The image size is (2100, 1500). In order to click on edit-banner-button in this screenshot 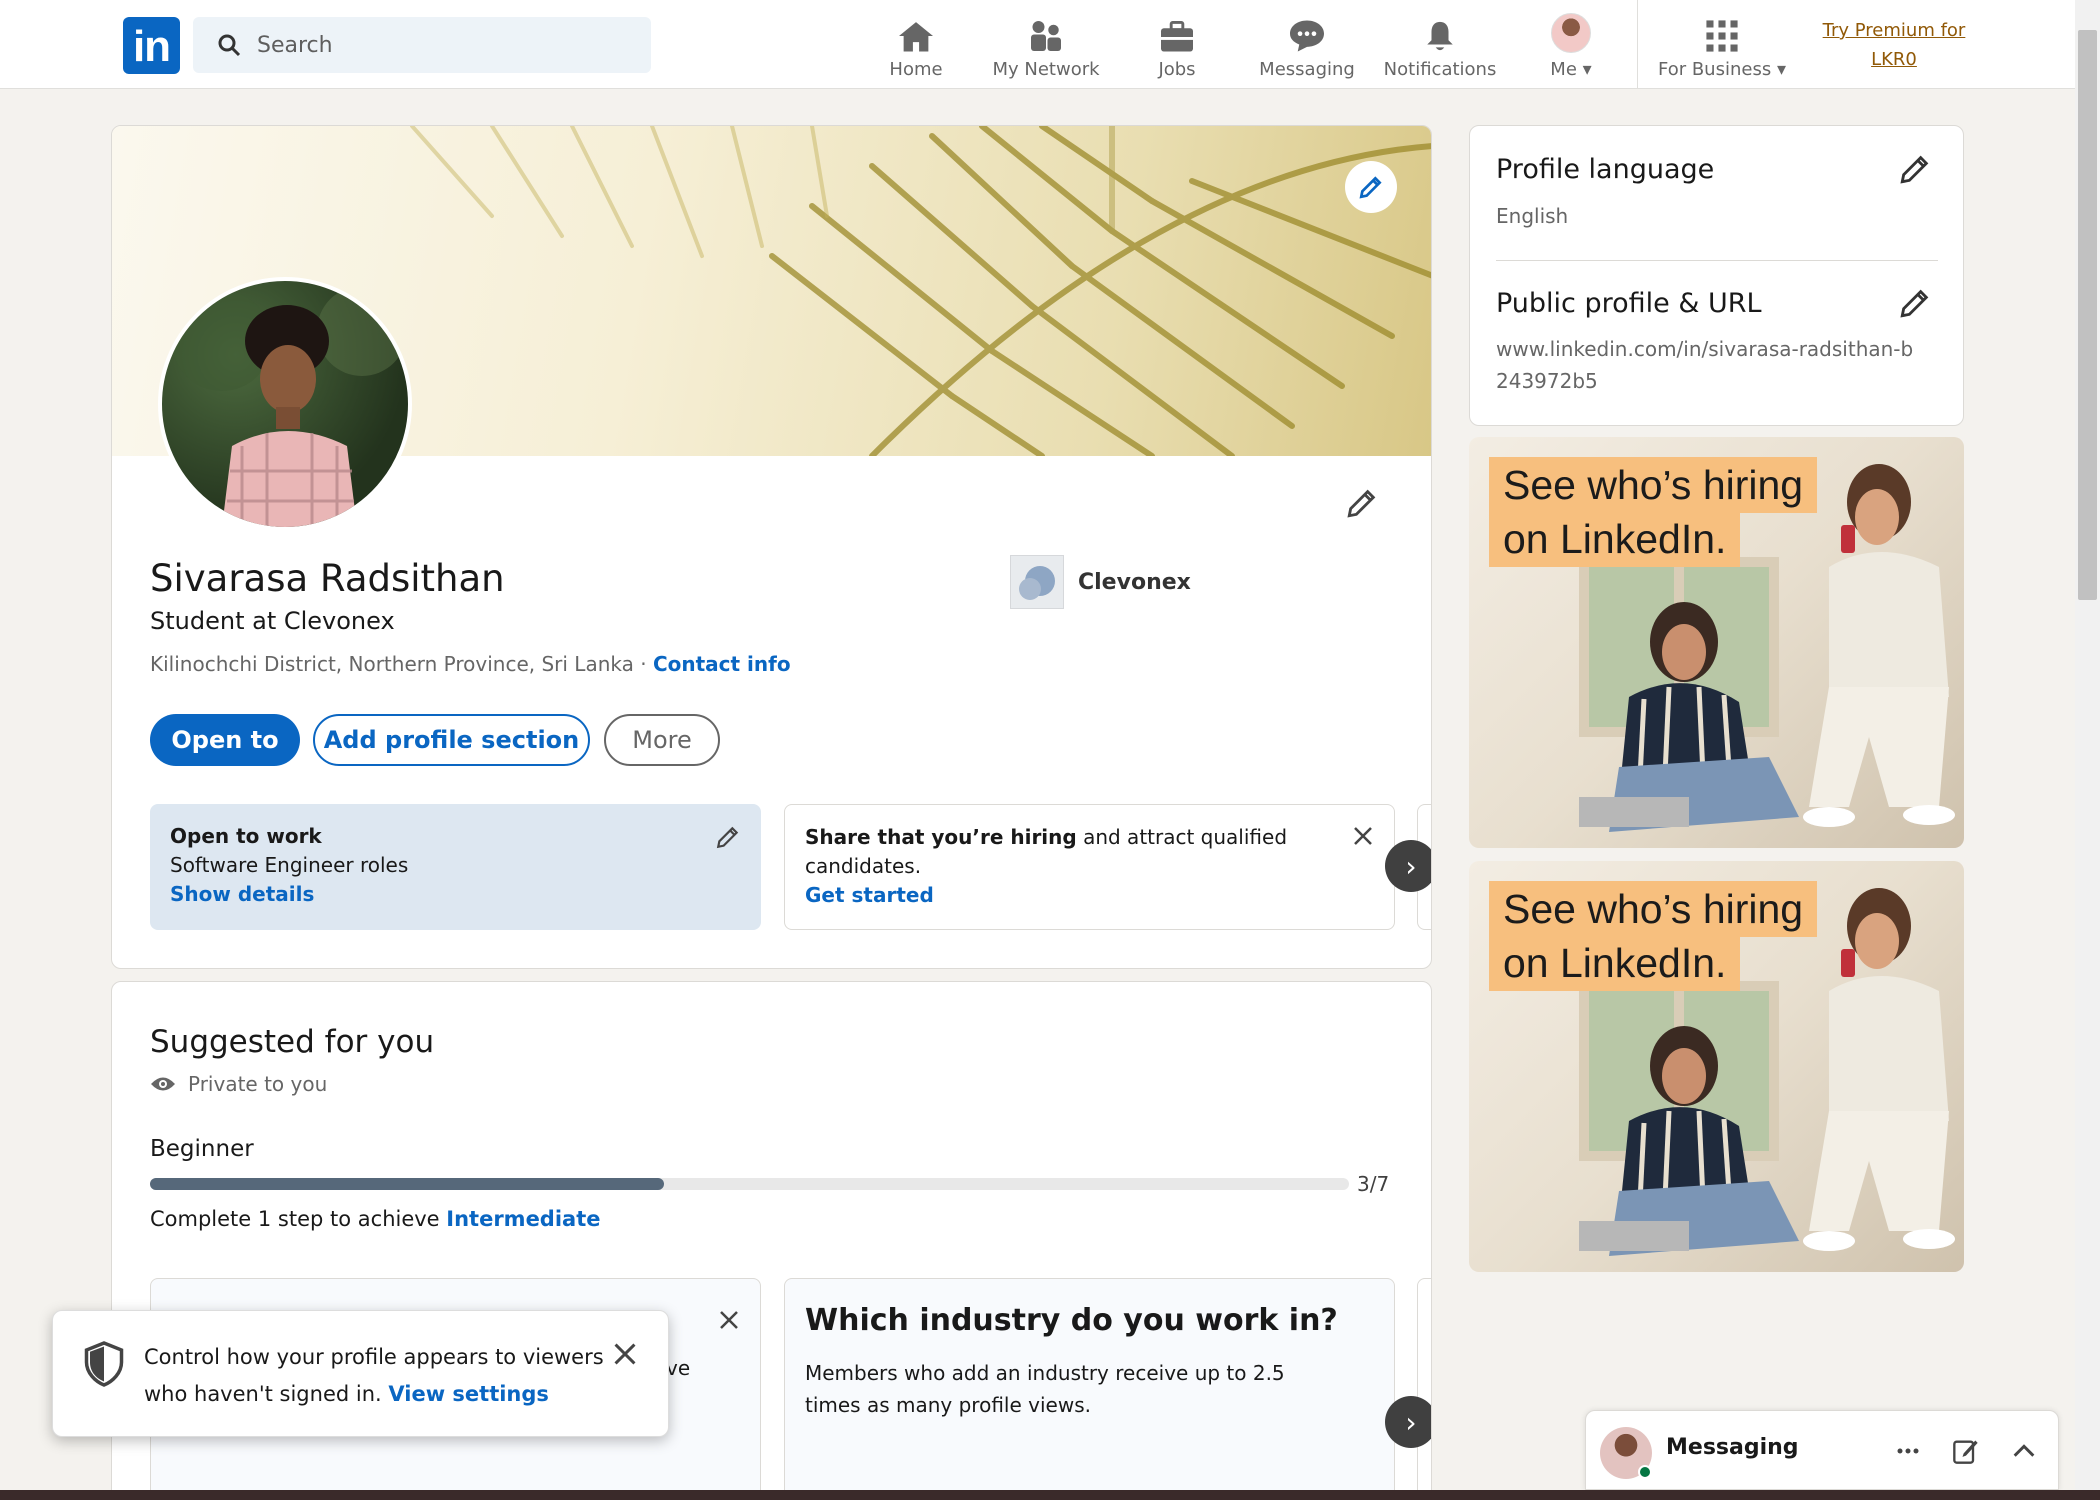, I will do `click(1371, 187)`.